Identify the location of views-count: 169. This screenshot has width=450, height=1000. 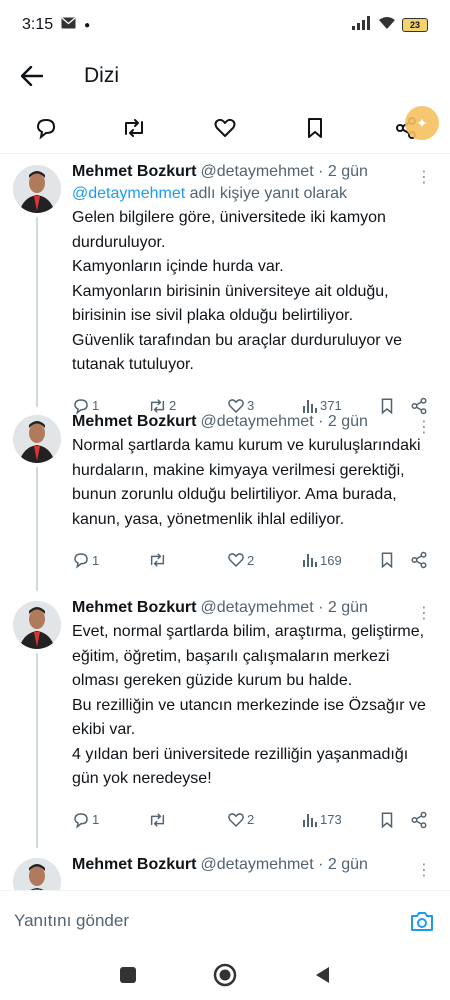
(331, 560).